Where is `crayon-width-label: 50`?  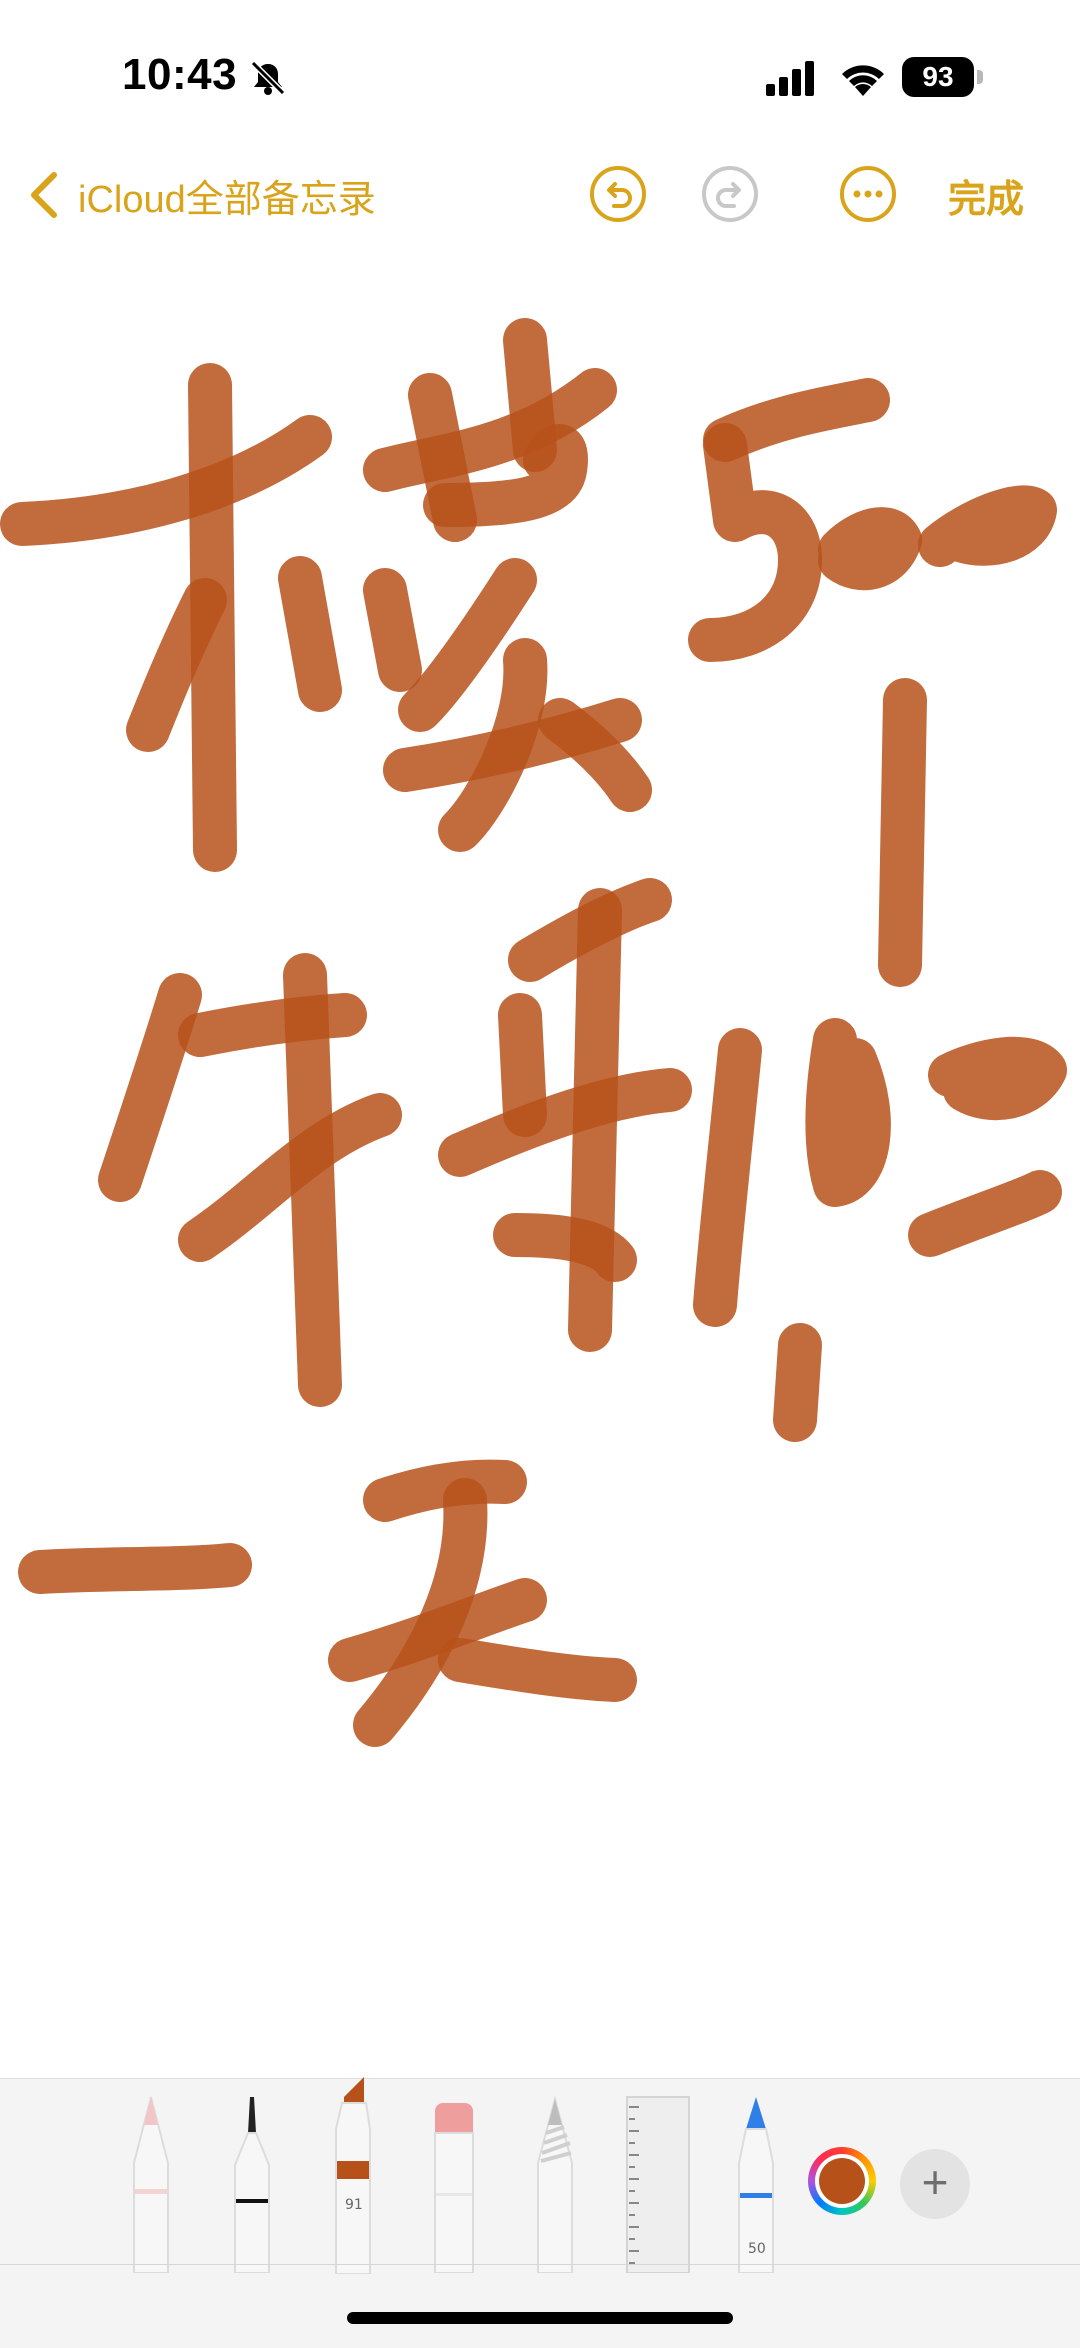 crayon-width-label: 50 is located at coordinates (757, 2249).